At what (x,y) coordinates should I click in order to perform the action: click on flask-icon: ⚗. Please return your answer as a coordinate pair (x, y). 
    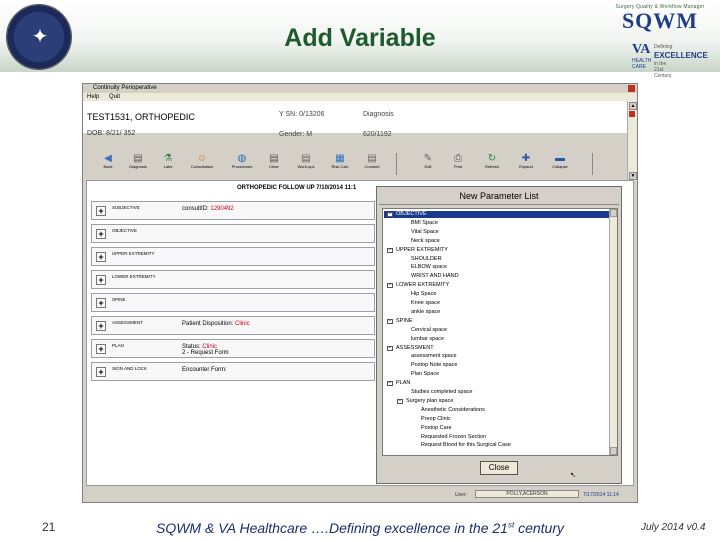
    Looking at the image, I should click on (168, 158).